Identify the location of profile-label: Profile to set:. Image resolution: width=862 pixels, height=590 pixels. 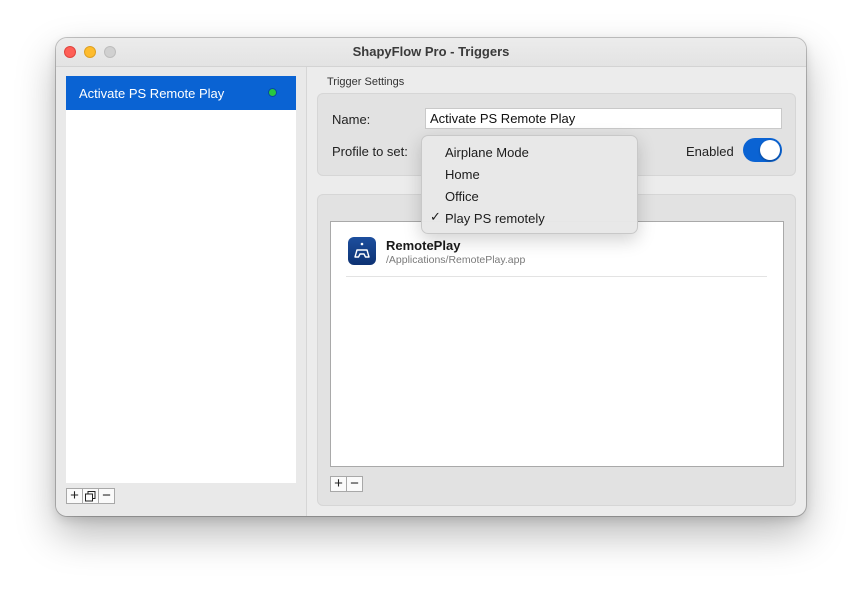
(370, 151).